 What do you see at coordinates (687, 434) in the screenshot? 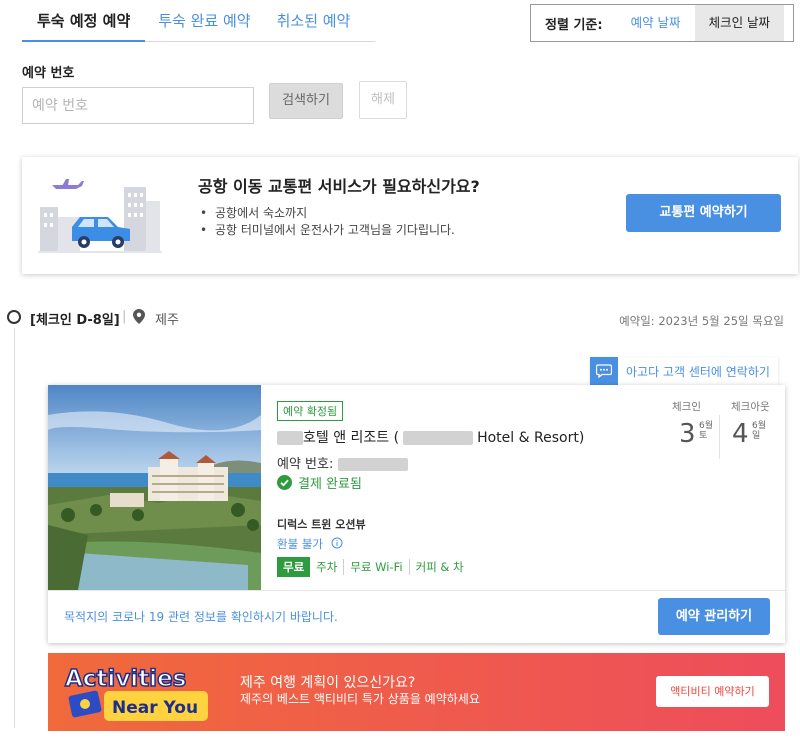
I see `checkin-day: 3` at bounding box center [687, 434].